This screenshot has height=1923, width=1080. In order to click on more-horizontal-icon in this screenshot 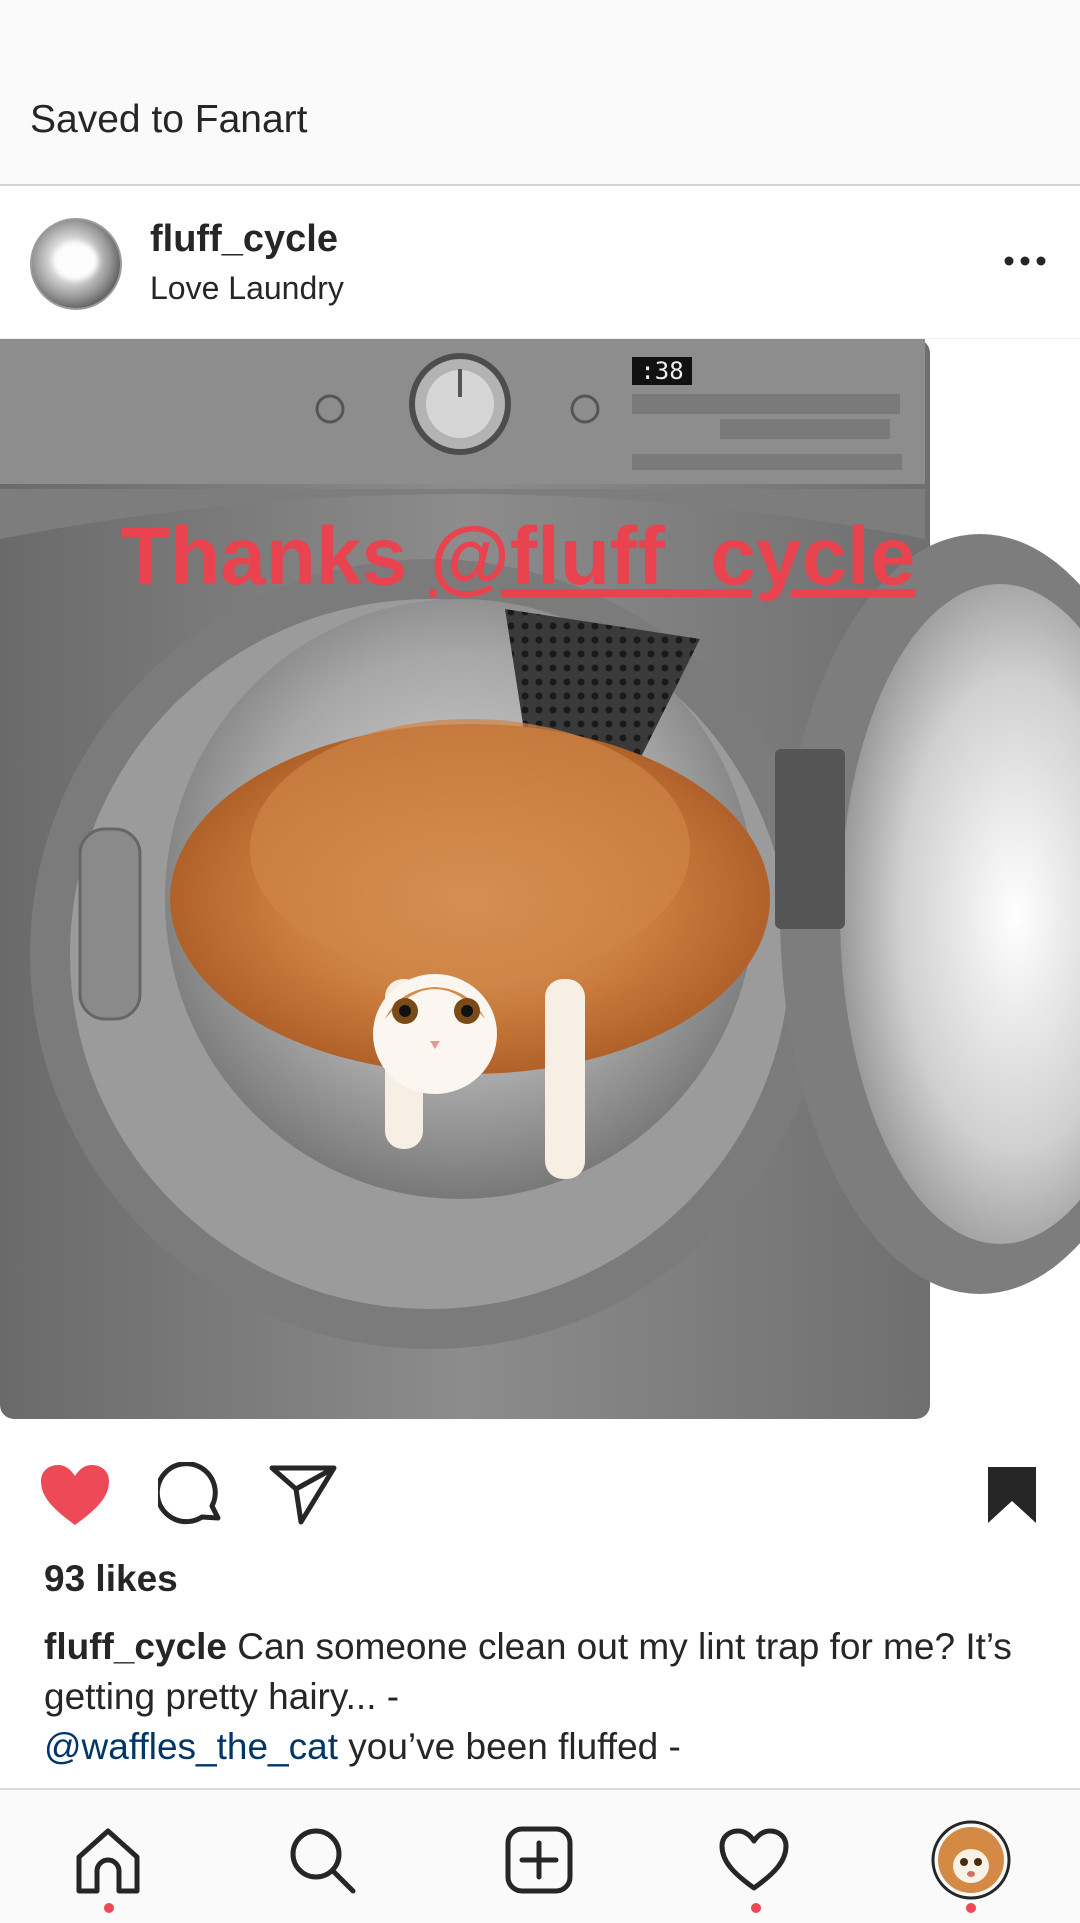, I will do `click(1025, 261)`.